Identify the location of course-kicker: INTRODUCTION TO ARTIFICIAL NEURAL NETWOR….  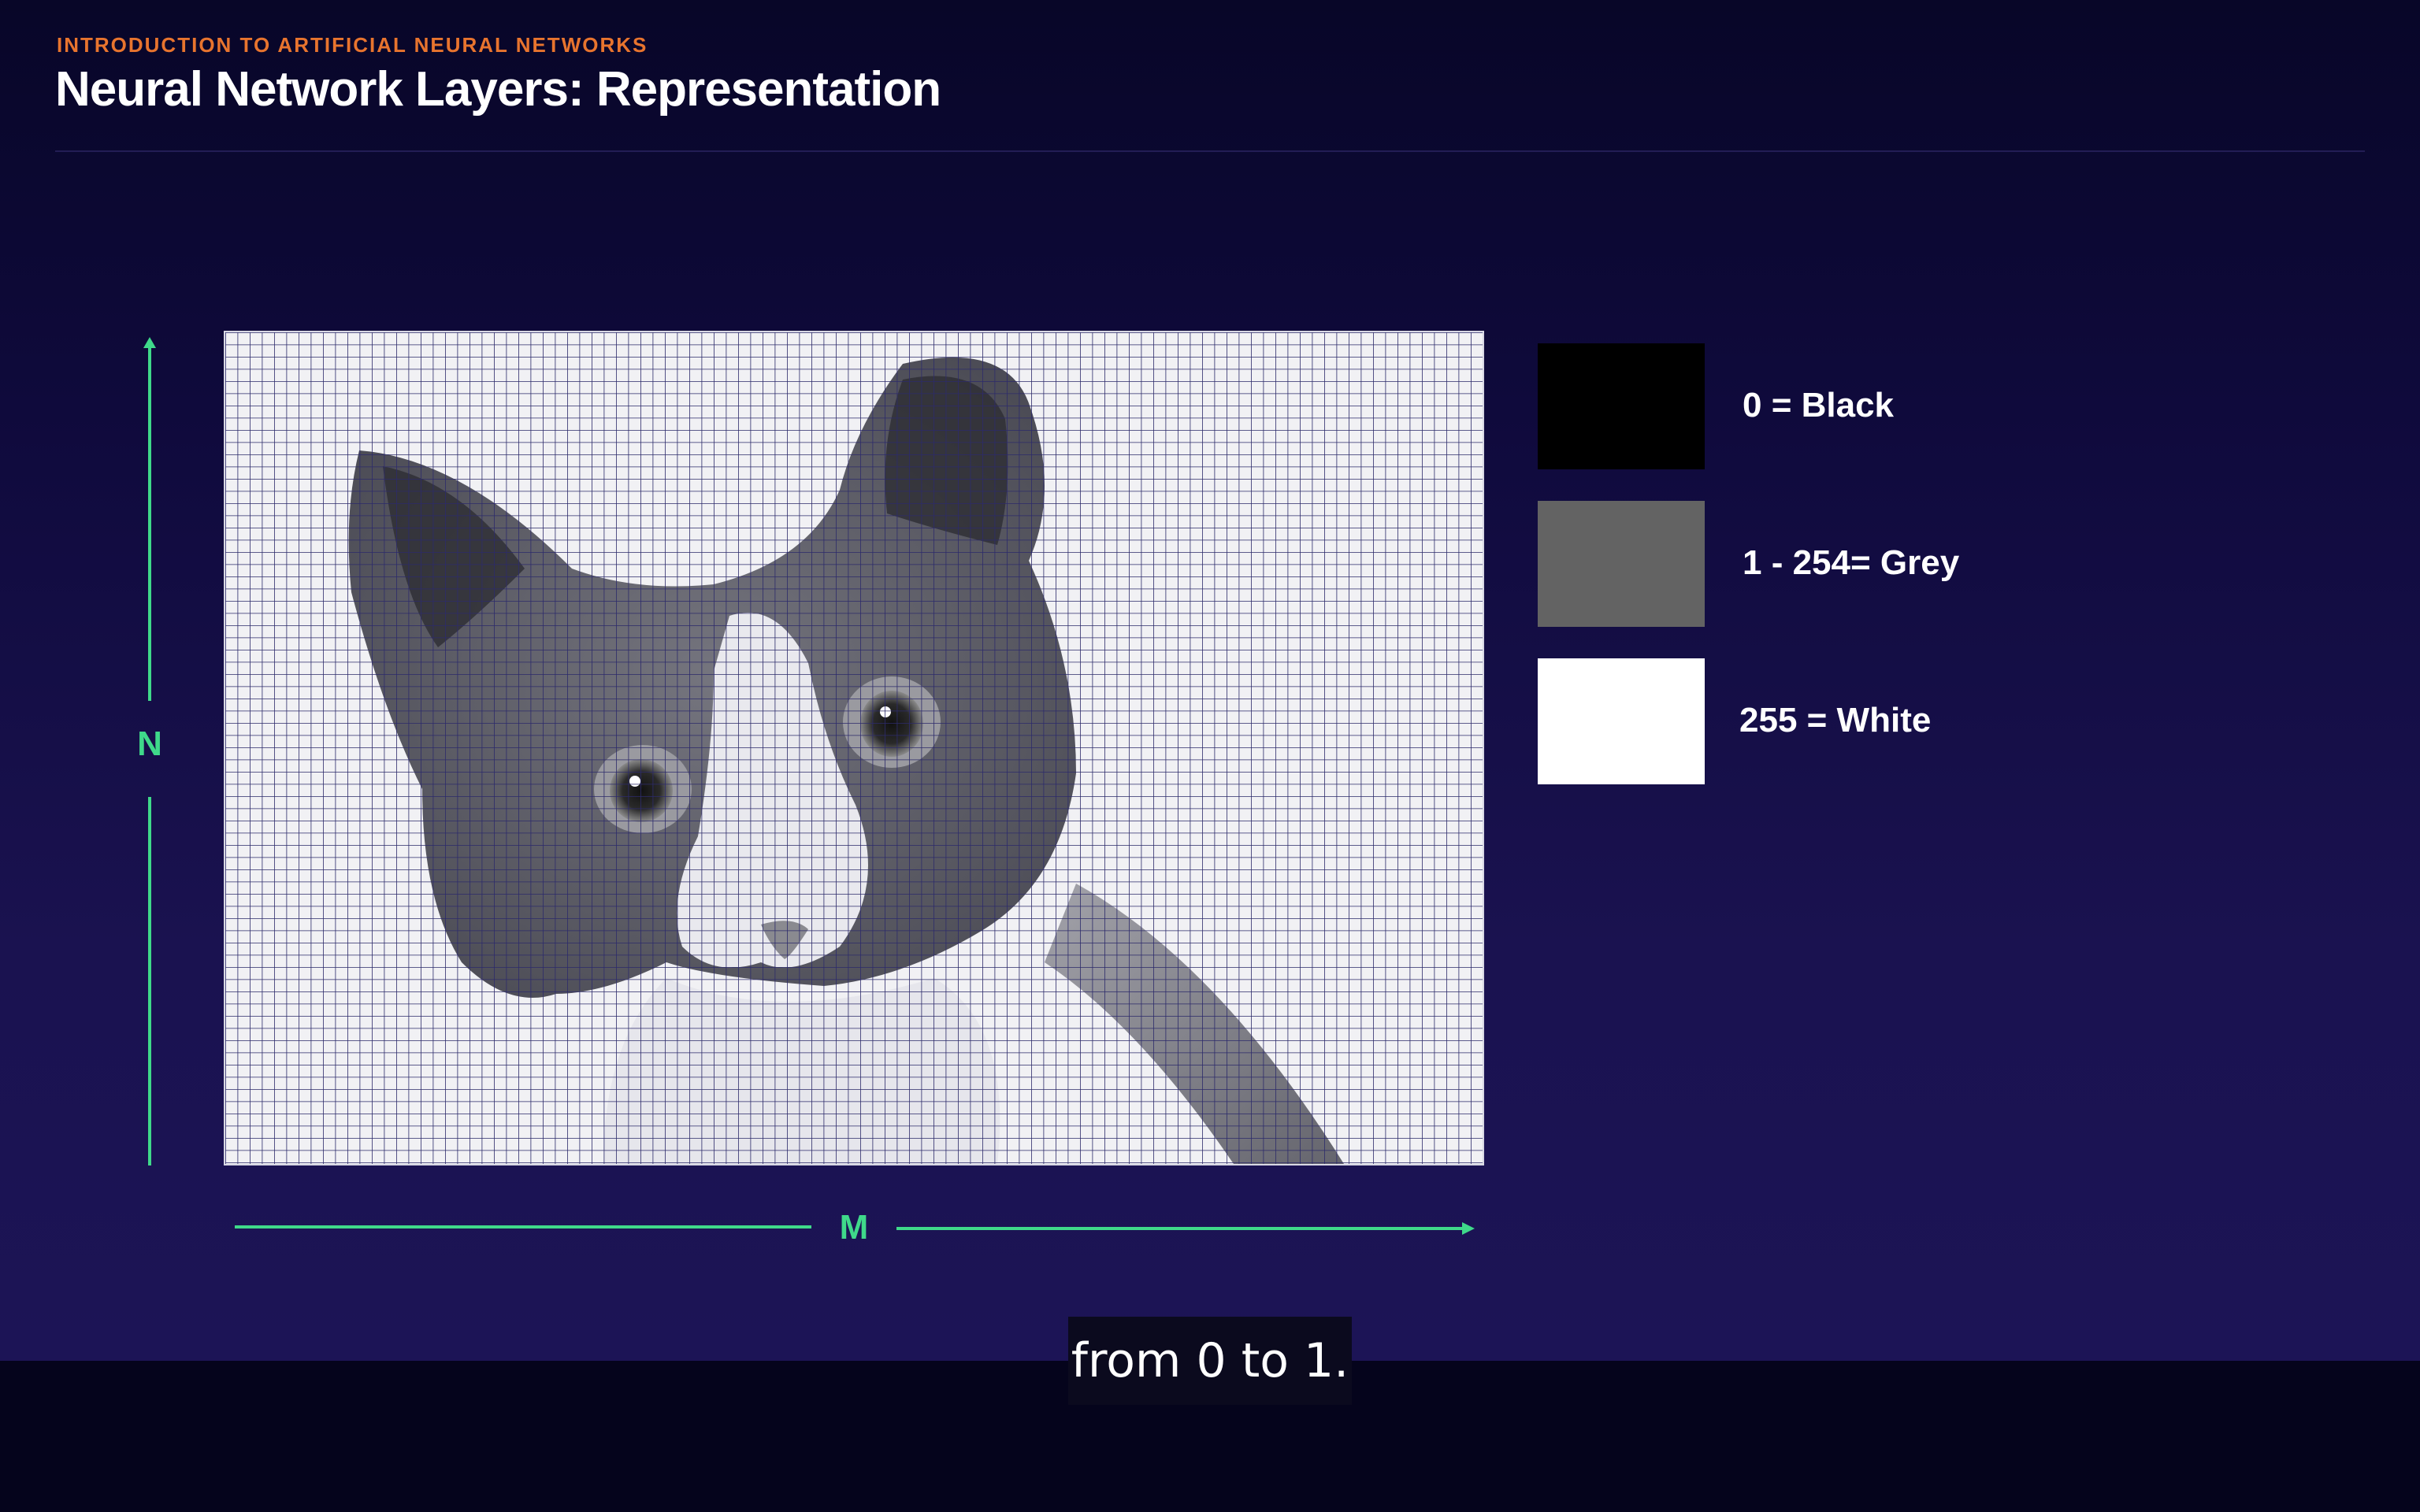
(352, 45).